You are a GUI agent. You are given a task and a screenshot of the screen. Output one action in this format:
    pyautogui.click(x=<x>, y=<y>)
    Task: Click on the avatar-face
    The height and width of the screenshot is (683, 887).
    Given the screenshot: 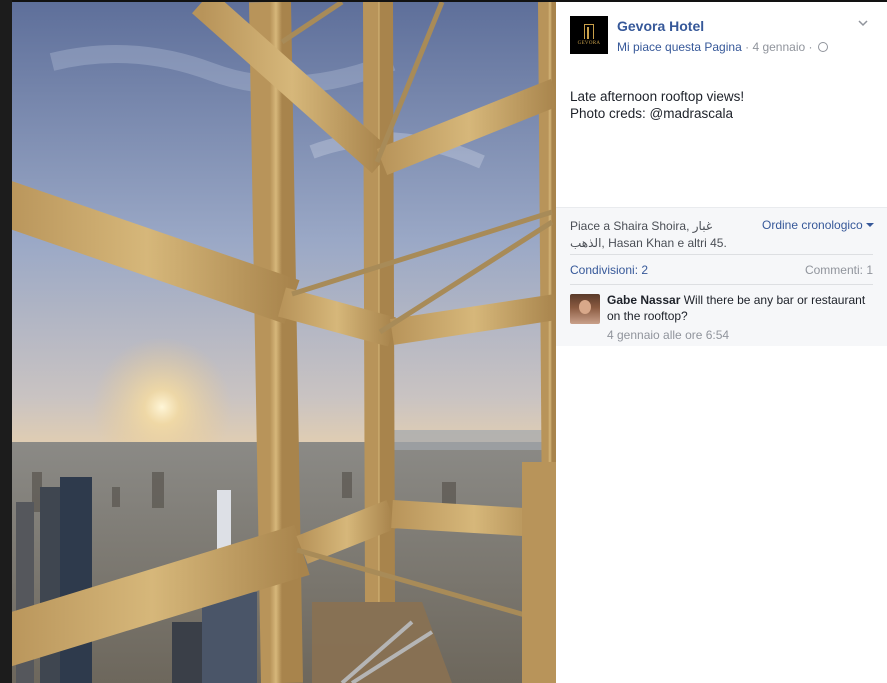 What is the action you would take?
    pyautogui.click(x=585, y=307)
    